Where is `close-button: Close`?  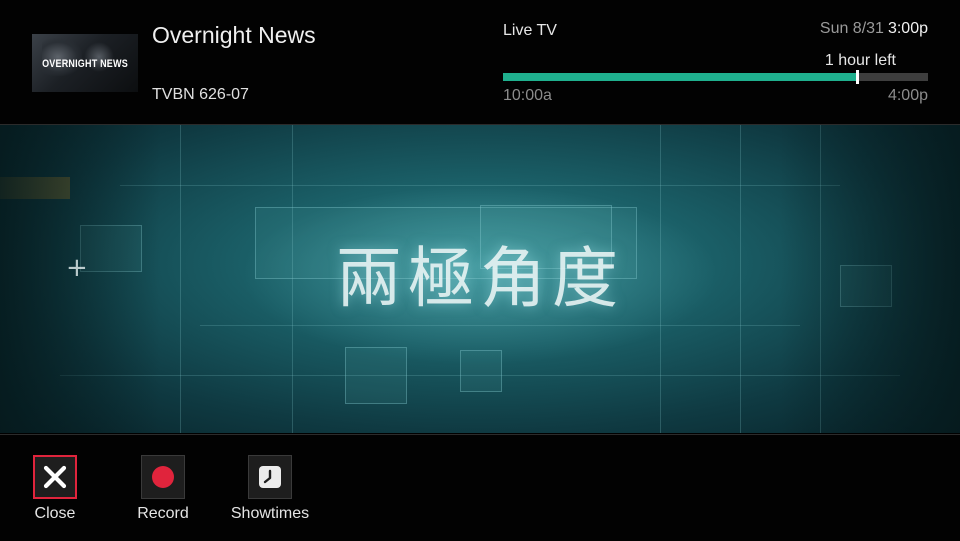 close-button: Close is located at coordinates (55, 489).